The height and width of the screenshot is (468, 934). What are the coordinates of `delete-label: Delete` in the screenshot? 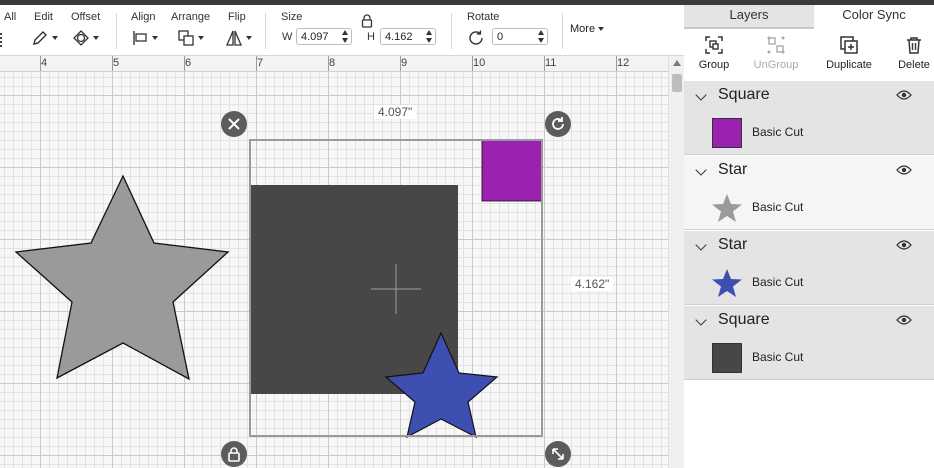 It's located at (914, 65).